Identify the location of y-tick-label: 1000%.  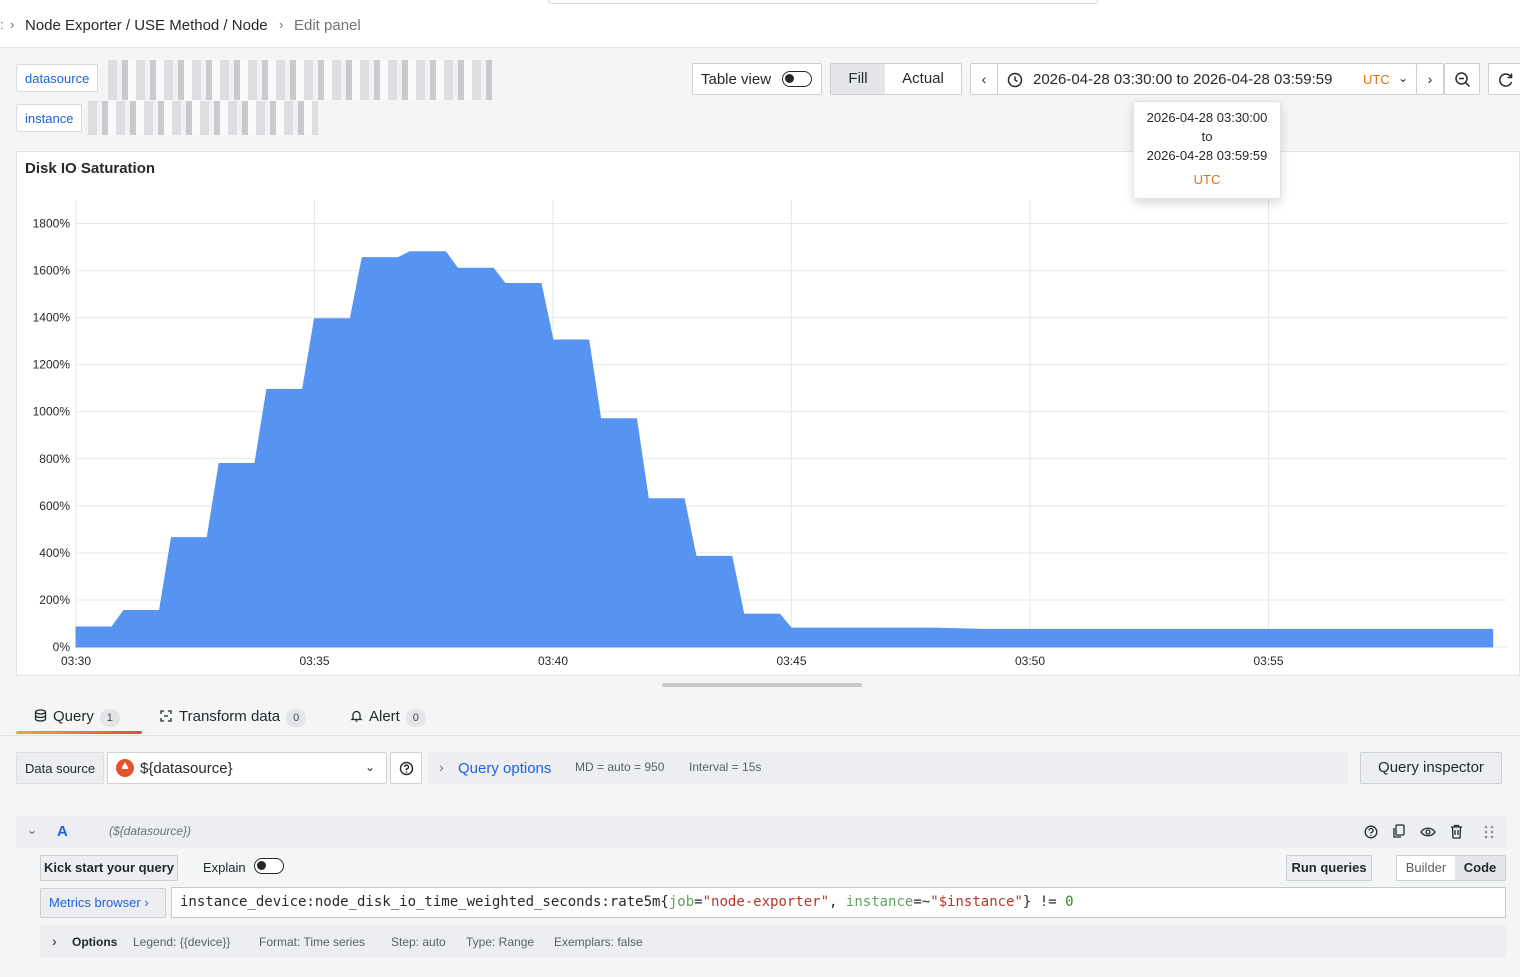
(52, 412).